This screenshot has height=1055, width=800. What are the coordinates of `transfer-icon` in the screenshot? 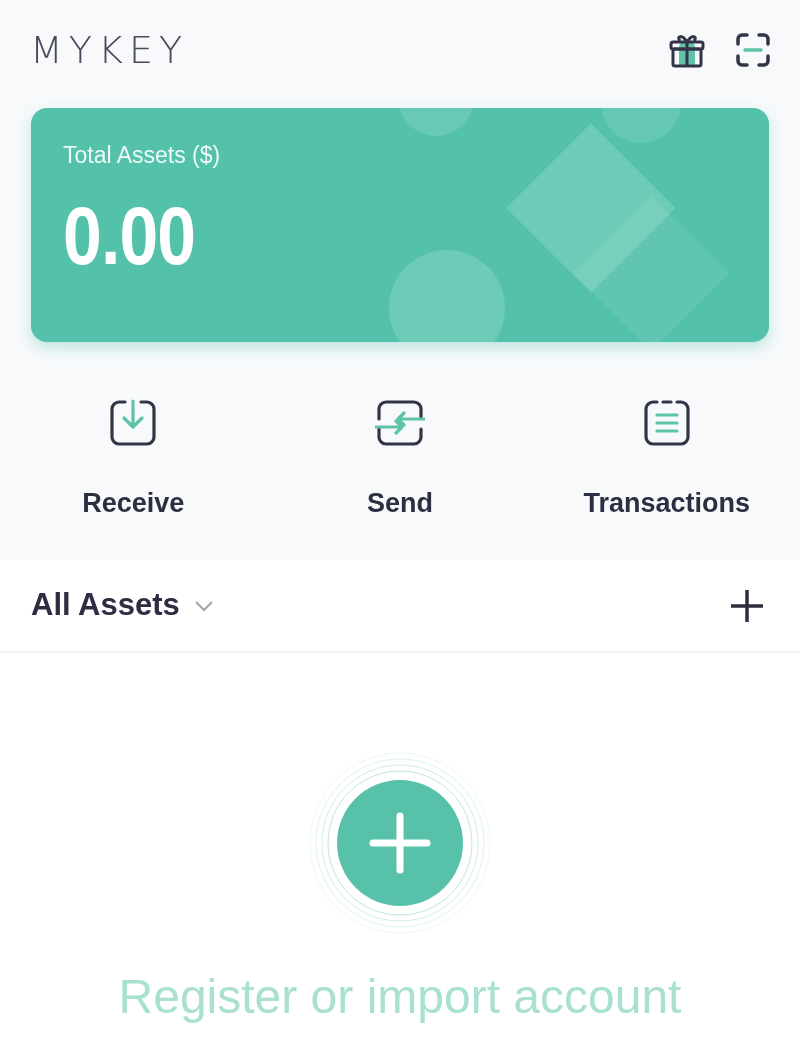 It's located at (400, 423).